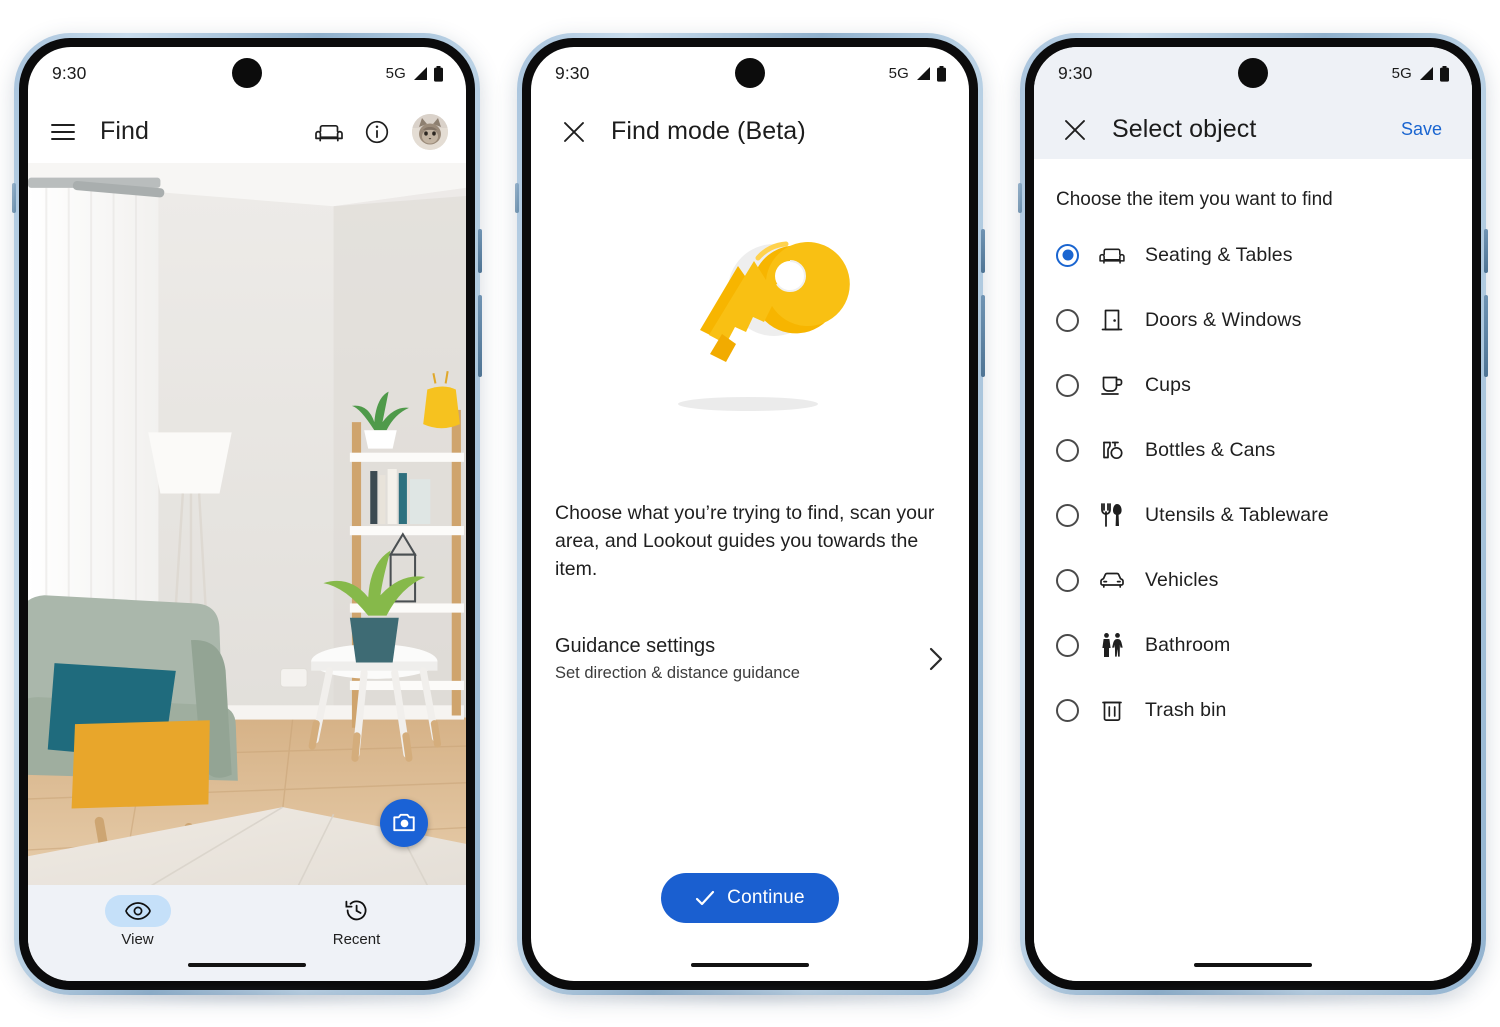  I want to click on guidance-settings-subtitle: Set direction & distance guidance, so click(677, 672).